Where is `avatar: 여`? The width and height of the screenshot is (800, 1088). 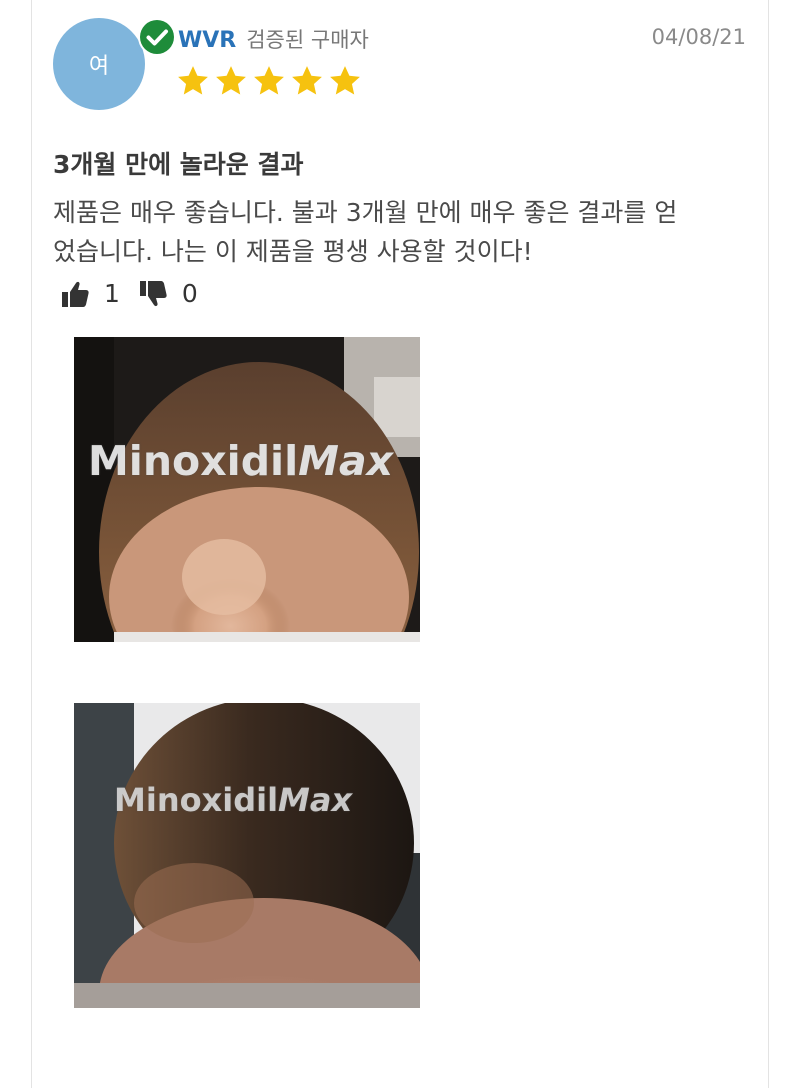 avatar: 여 is located at coordinates (99, 64).